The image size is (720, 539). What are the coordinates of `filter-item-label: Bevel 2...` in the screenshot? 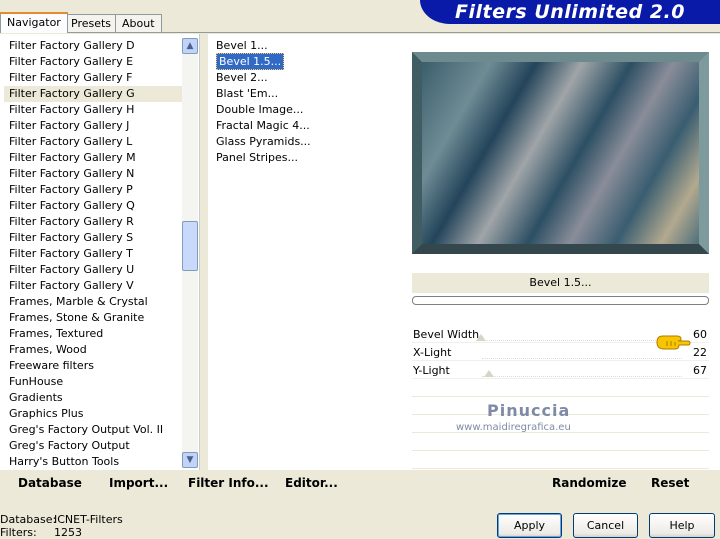 It's located at (242, 77).